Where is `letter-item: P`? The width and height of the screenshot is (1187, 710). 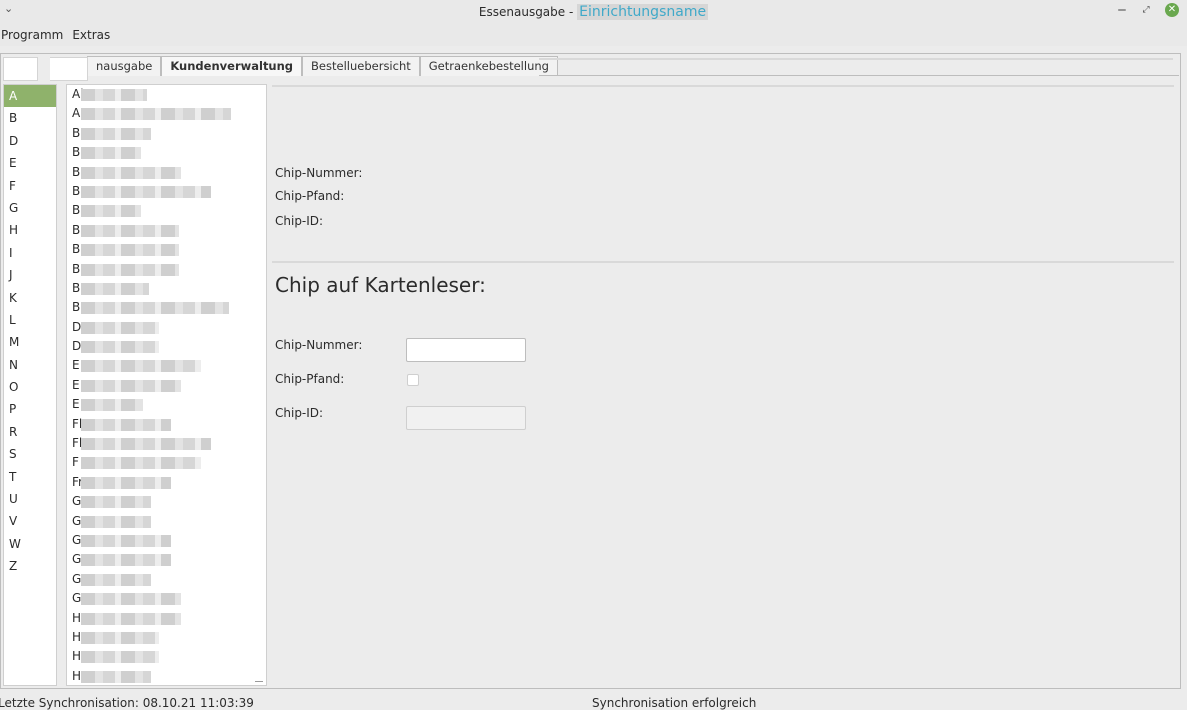 letter-item: P is located at coordinates (30, 409).